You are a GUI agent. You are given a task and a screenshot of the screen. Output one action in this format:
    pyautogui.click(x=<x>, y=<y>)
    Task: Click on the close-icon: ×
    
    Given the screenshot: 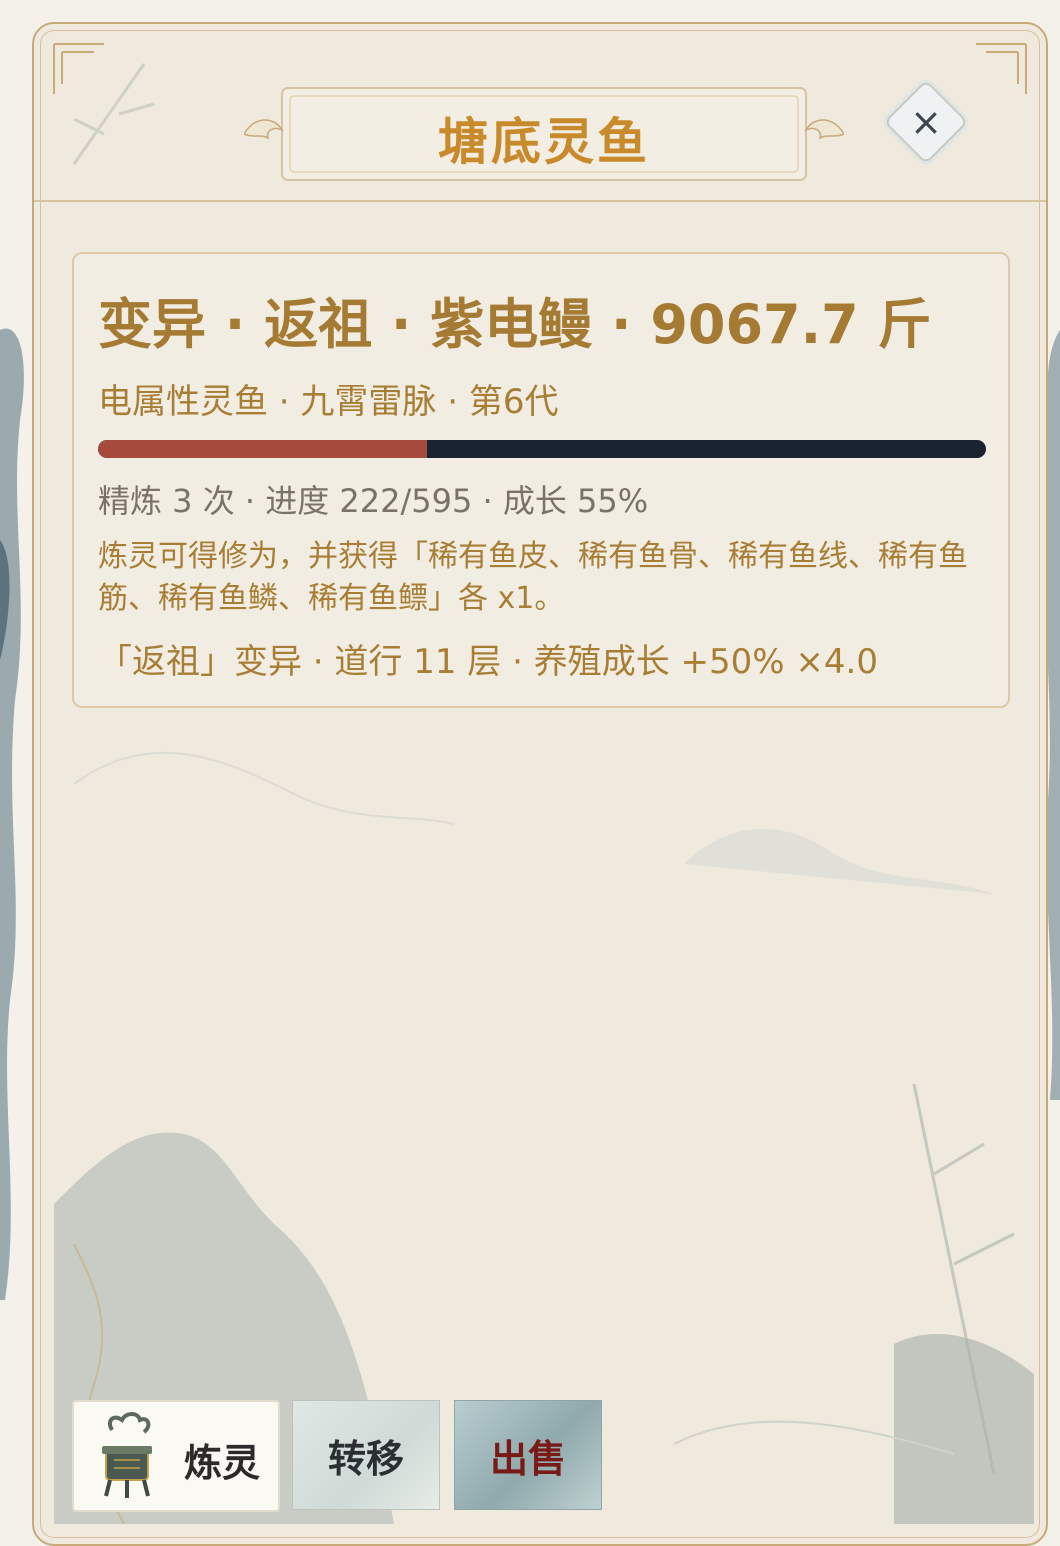 What is the action you would take?
    pyautogui.click(x=926, y=122)
    